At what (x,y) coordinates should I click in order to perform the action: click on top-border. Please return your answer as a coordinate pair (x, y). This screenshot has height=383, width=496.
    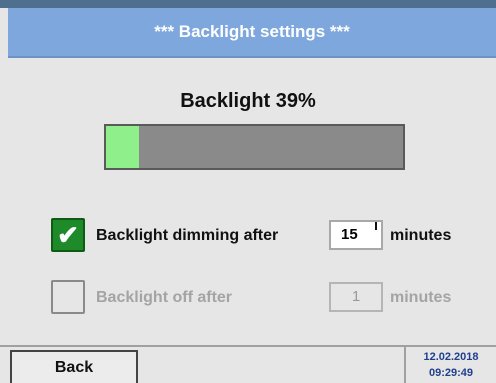
    Looking at the image, I should click on (248, 4).